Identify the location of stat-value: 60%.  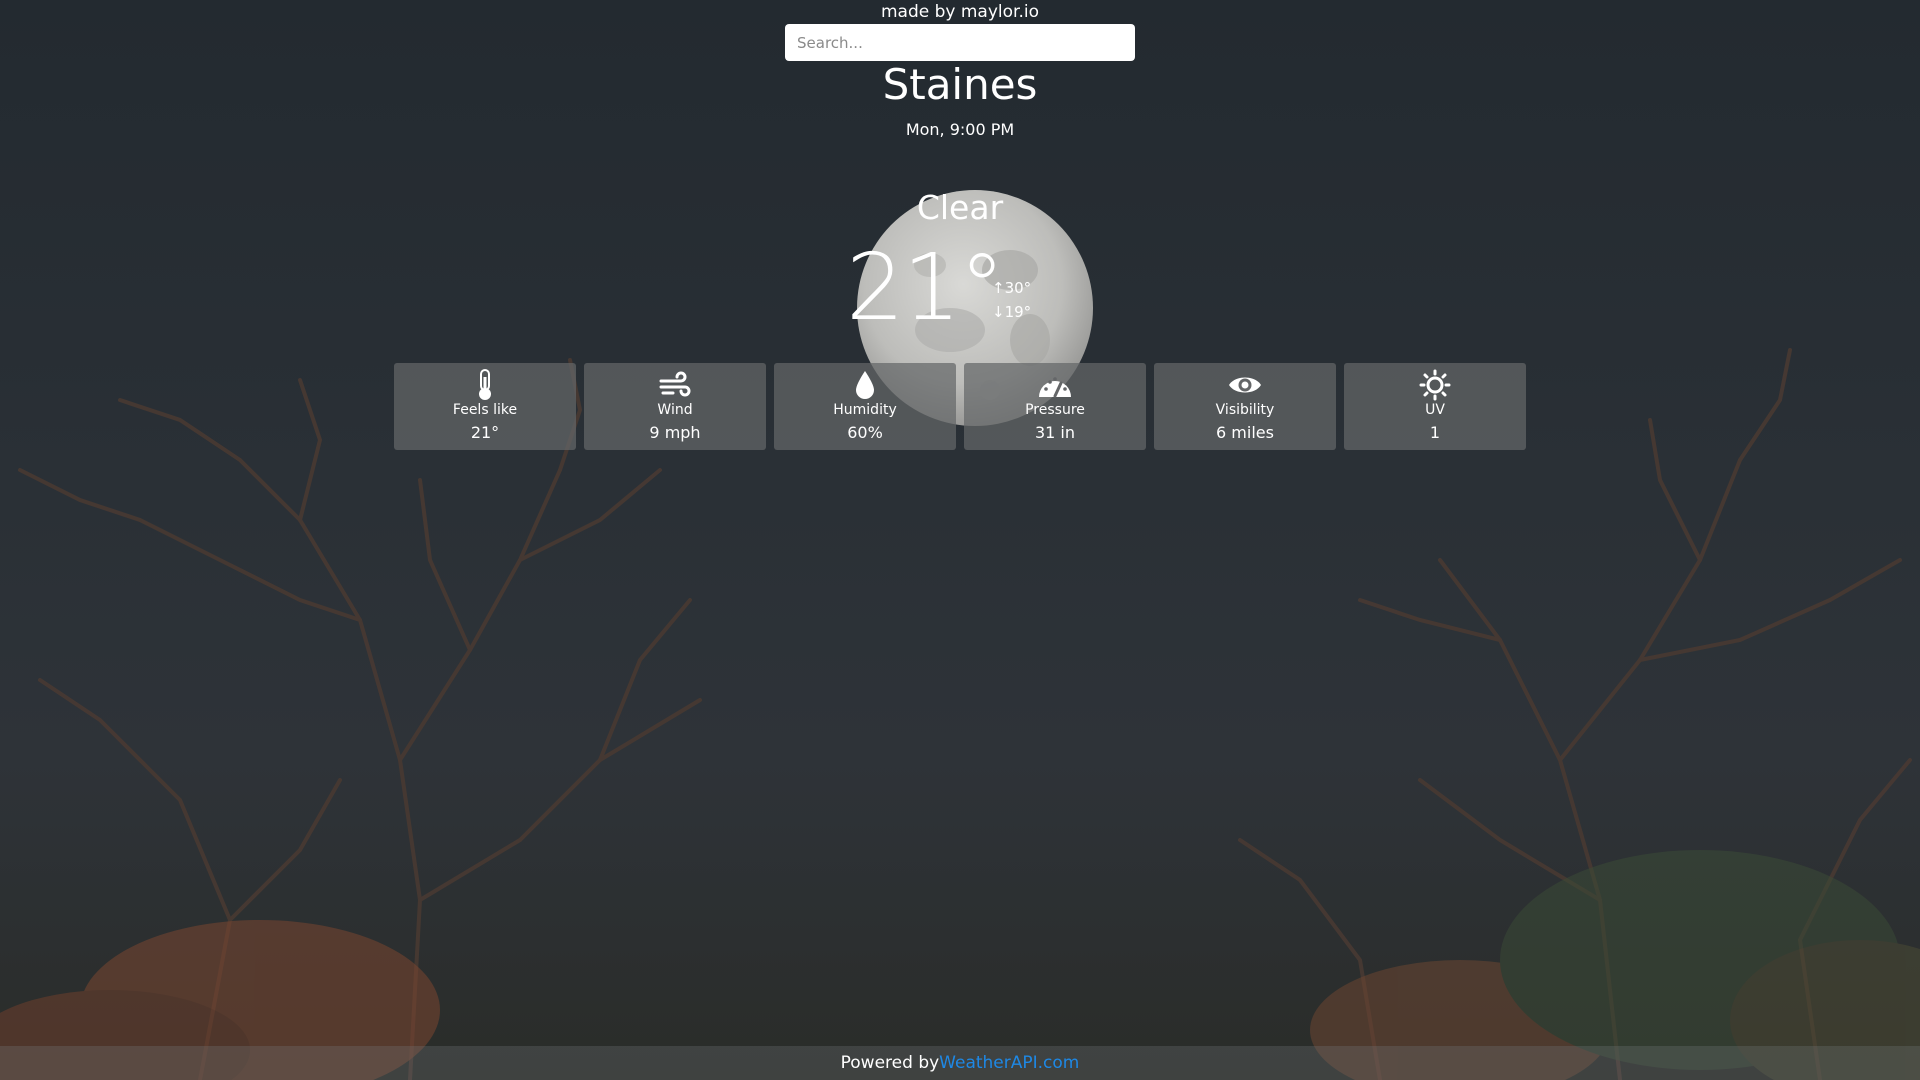
(865, 432).